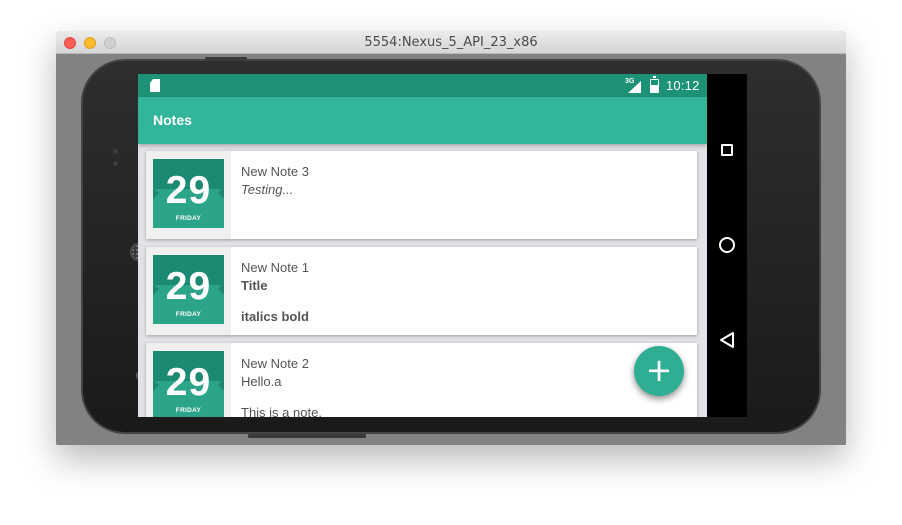  Describe the element at coordinates (275, 267) in the screenshot. I see `note-title: New Note 1` at that location.